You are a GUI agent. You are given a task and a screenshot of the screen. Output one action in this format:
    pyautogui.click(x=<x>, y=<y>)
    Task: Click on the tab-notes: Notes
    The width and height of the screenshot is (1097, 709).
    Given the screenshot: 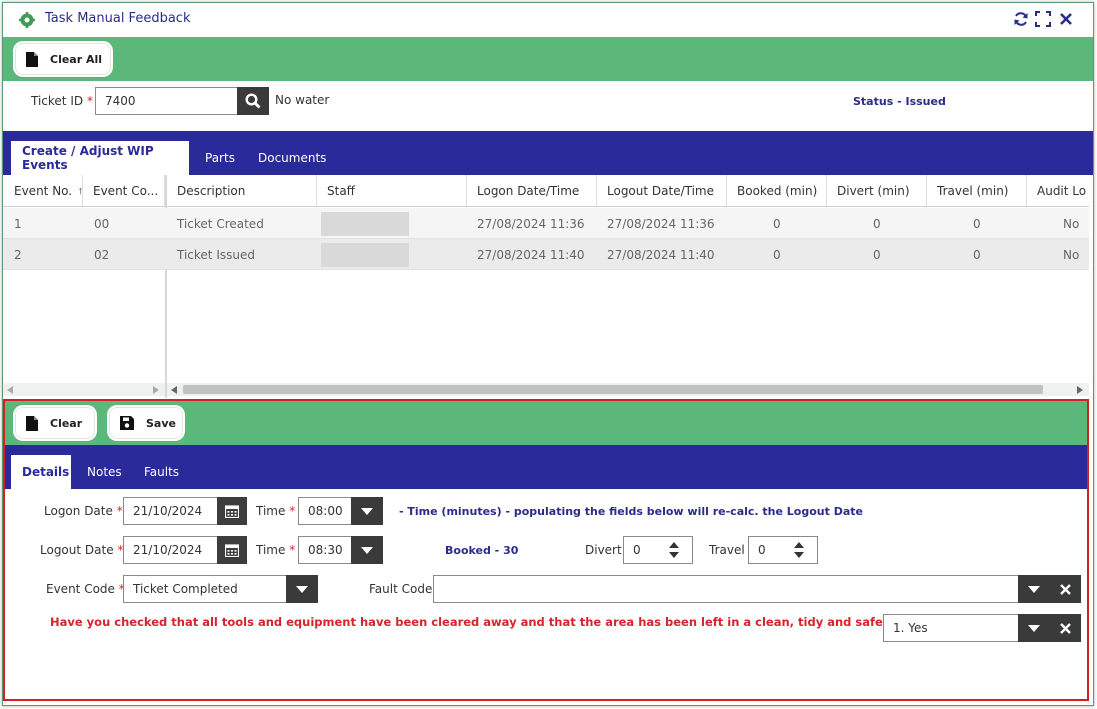 What is the action you would take?
    pyautogui.click(x=104, y=472)
    